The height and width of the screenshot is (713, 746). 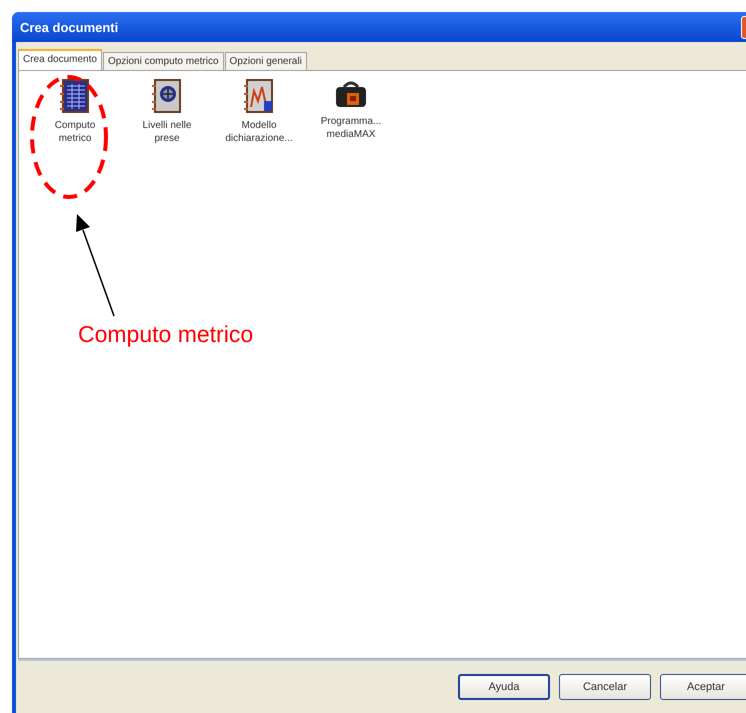 I want to click on notebook-chart-icon, so click(x=259, y=96).